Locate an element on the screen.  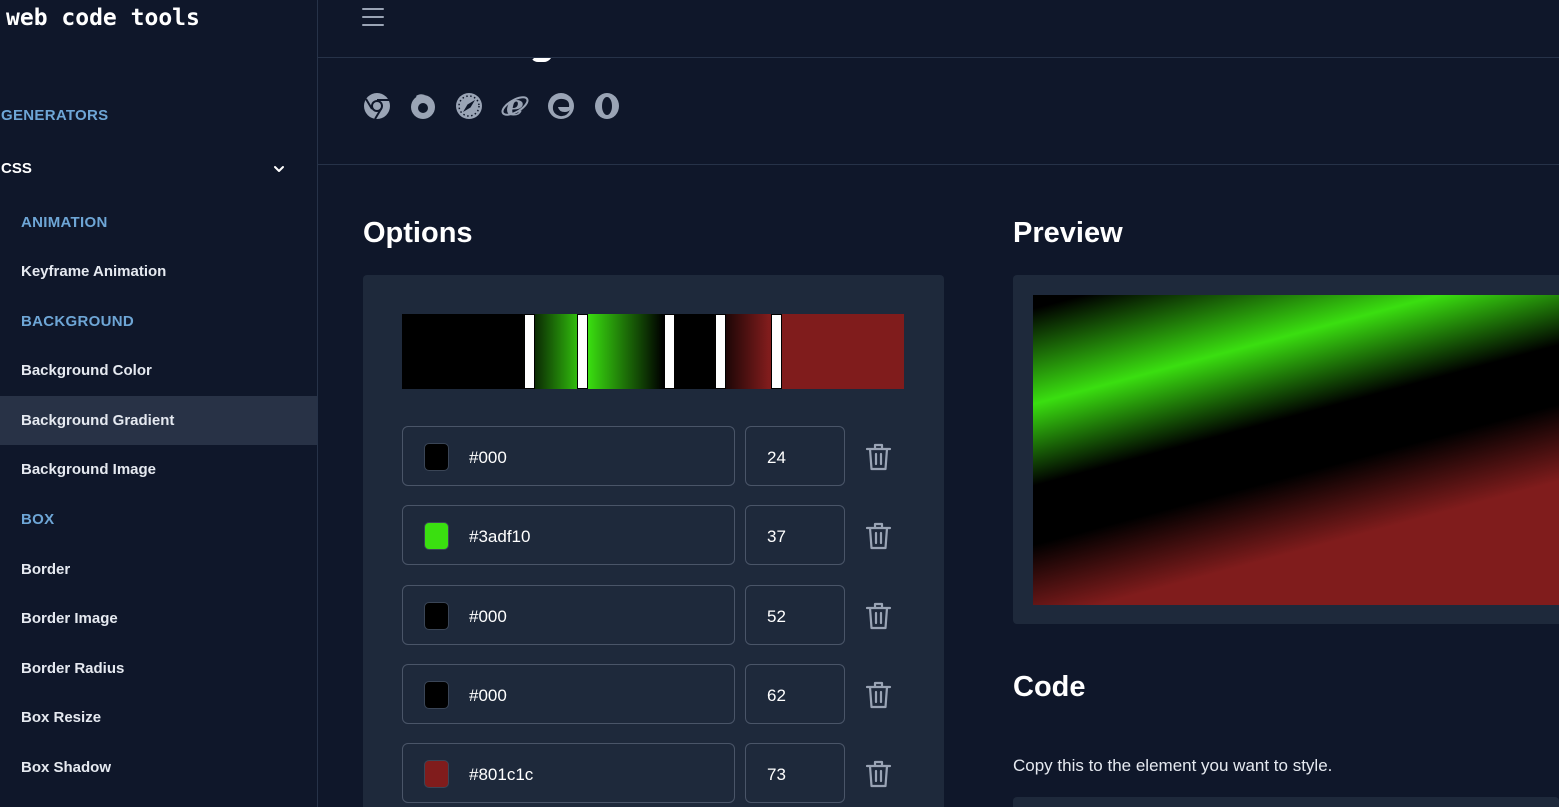
stop-position-value: 52 is located at coordinates (776, 616).